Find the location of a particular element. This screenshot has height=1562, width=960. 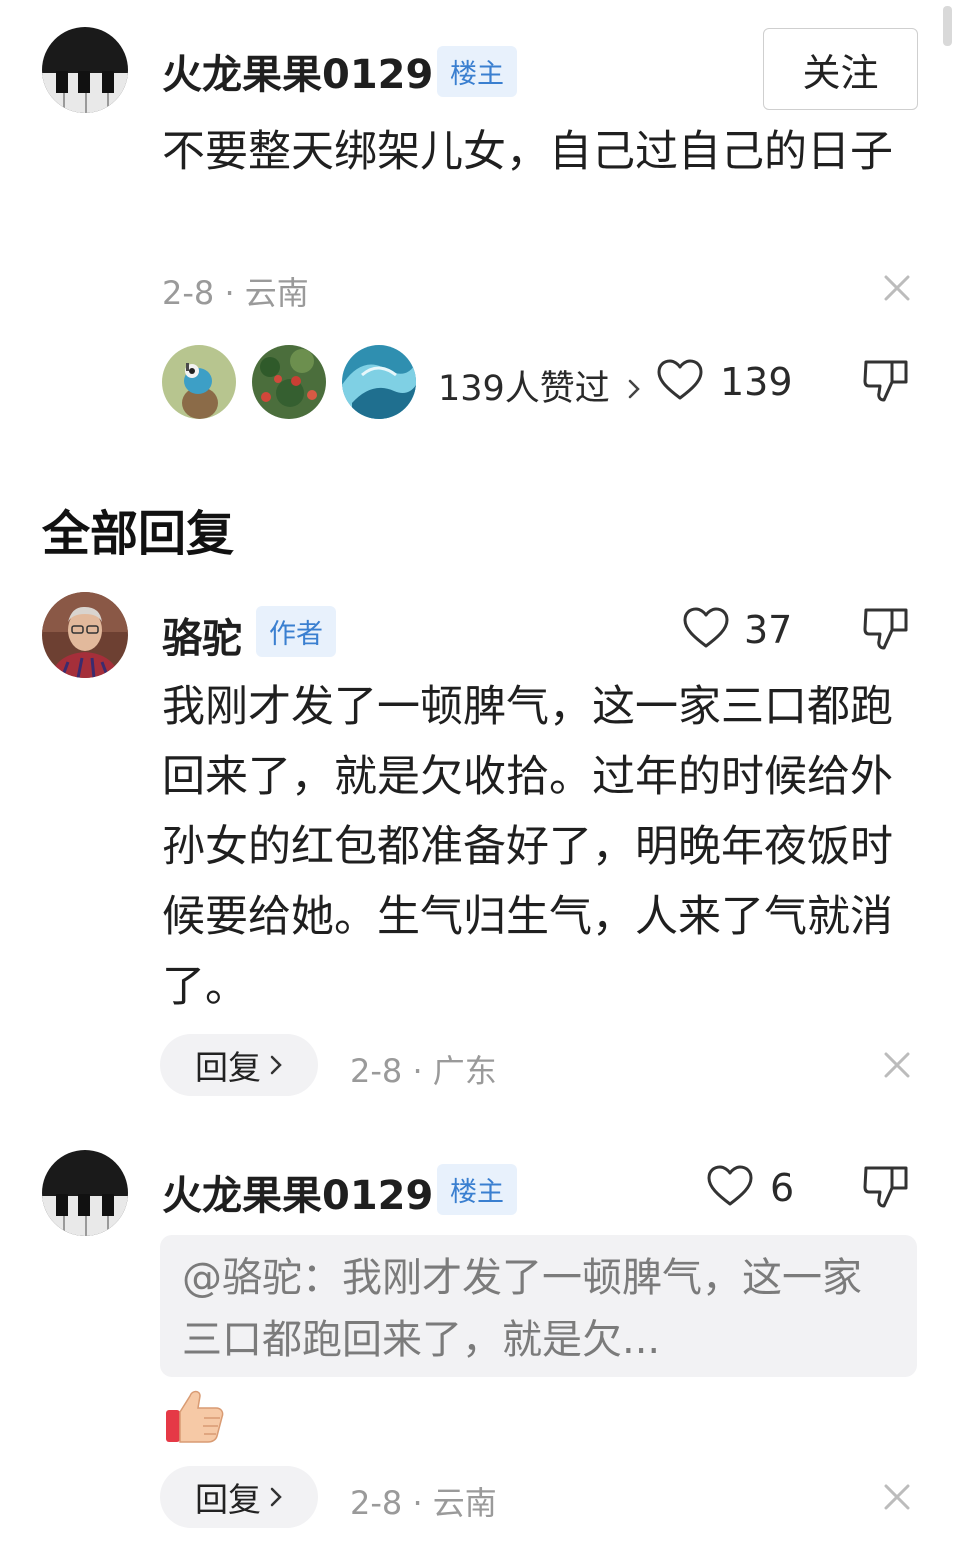

reply-meta: 2-8 · 云南 is located at coordinates (423, 1503).